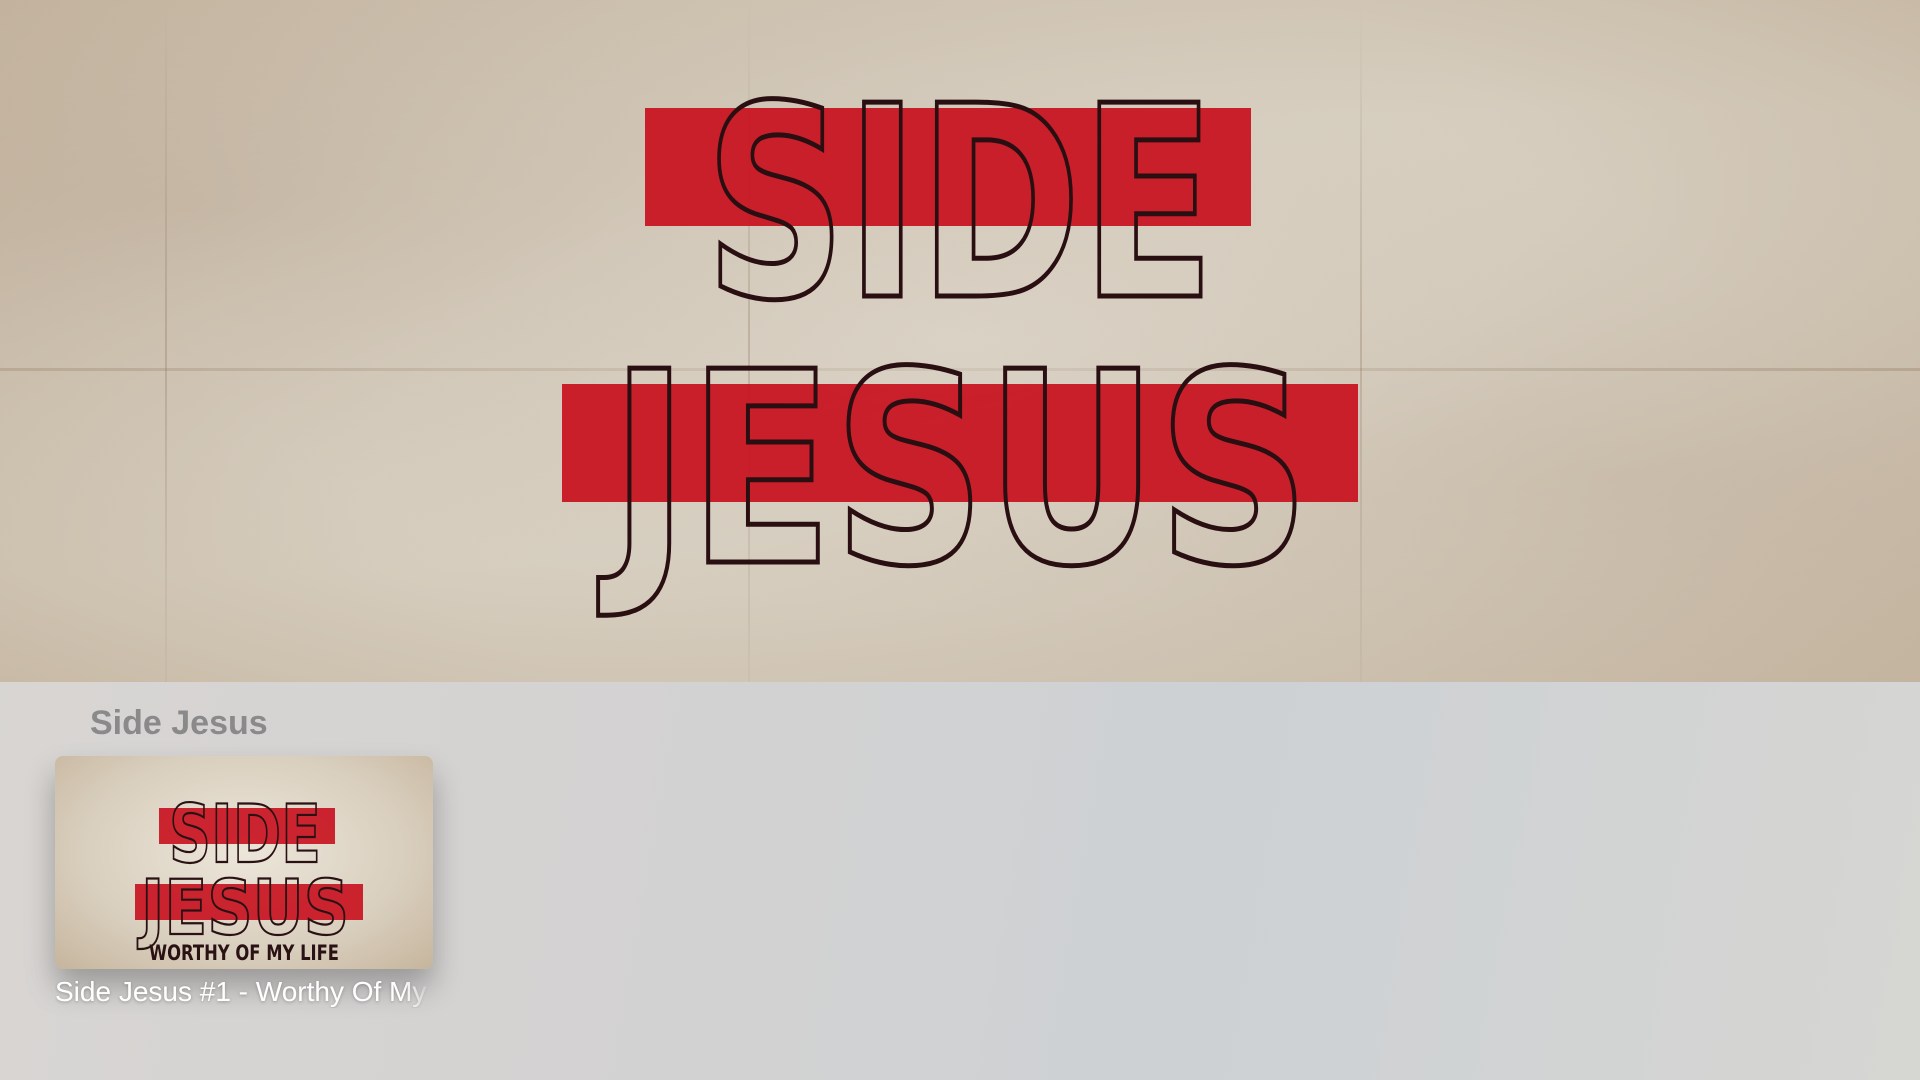  What do you see at coordinates (953, 470) in the screenshot?
I see `hero-word-jesus: JESUS` at bounding box center [953, 470].